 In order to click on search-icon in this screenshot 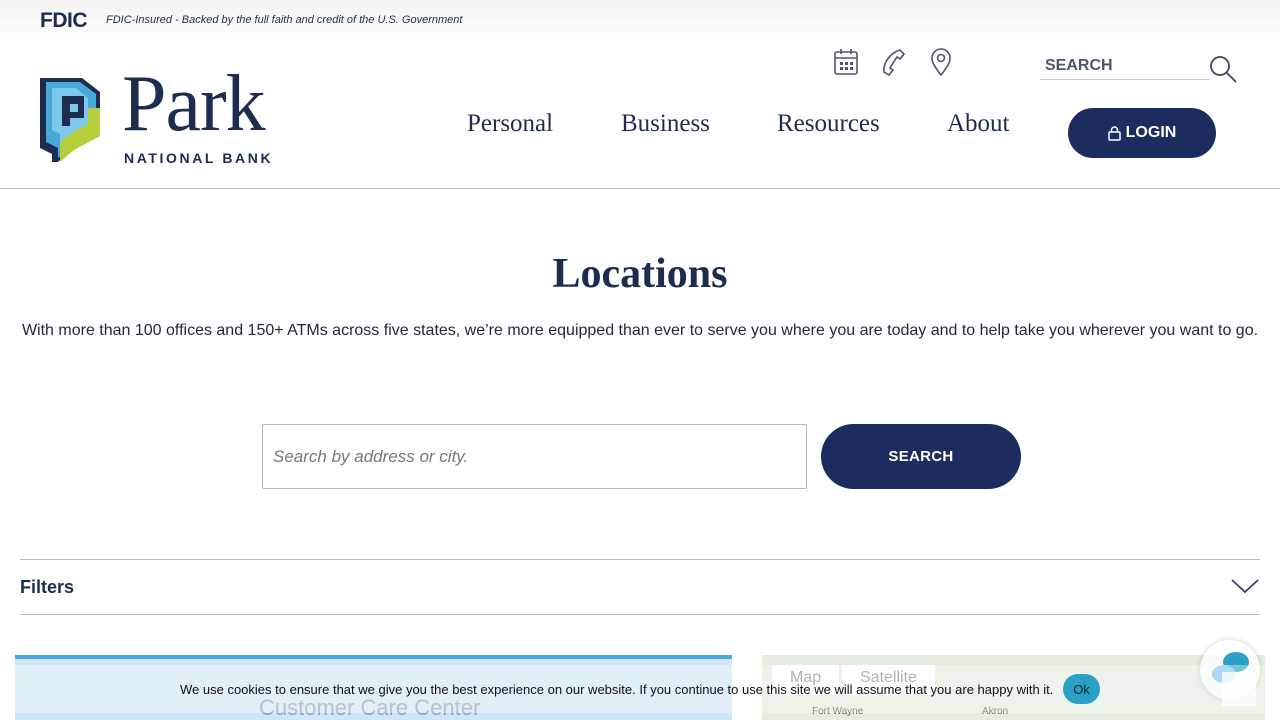, I will do `click(1223, 69)`.